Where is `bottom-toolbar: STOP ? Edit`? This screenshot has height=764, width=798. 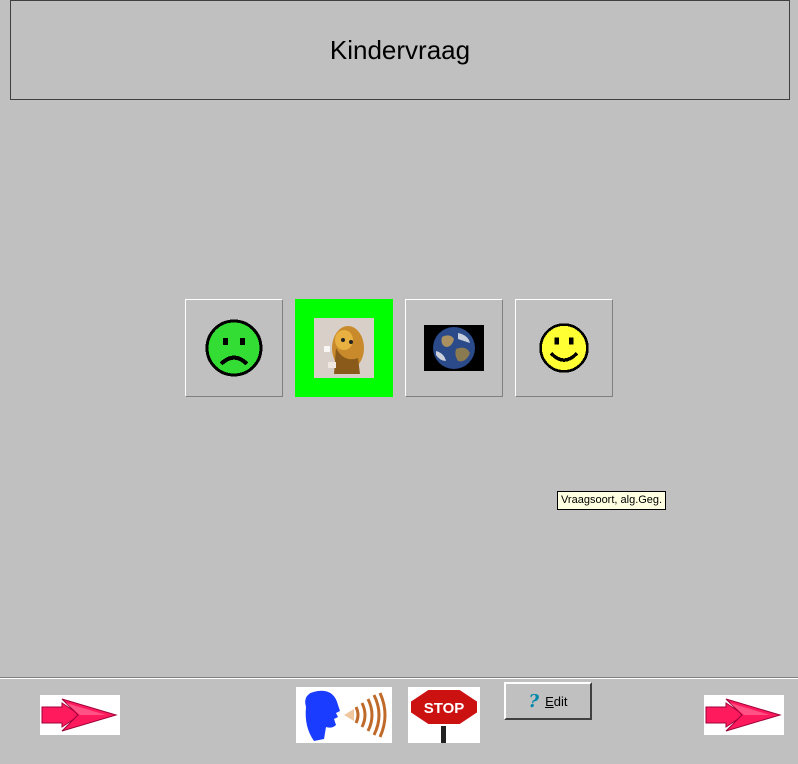 bottom-toolbar: STOP ? Edit is located at coordinates (399, 720).